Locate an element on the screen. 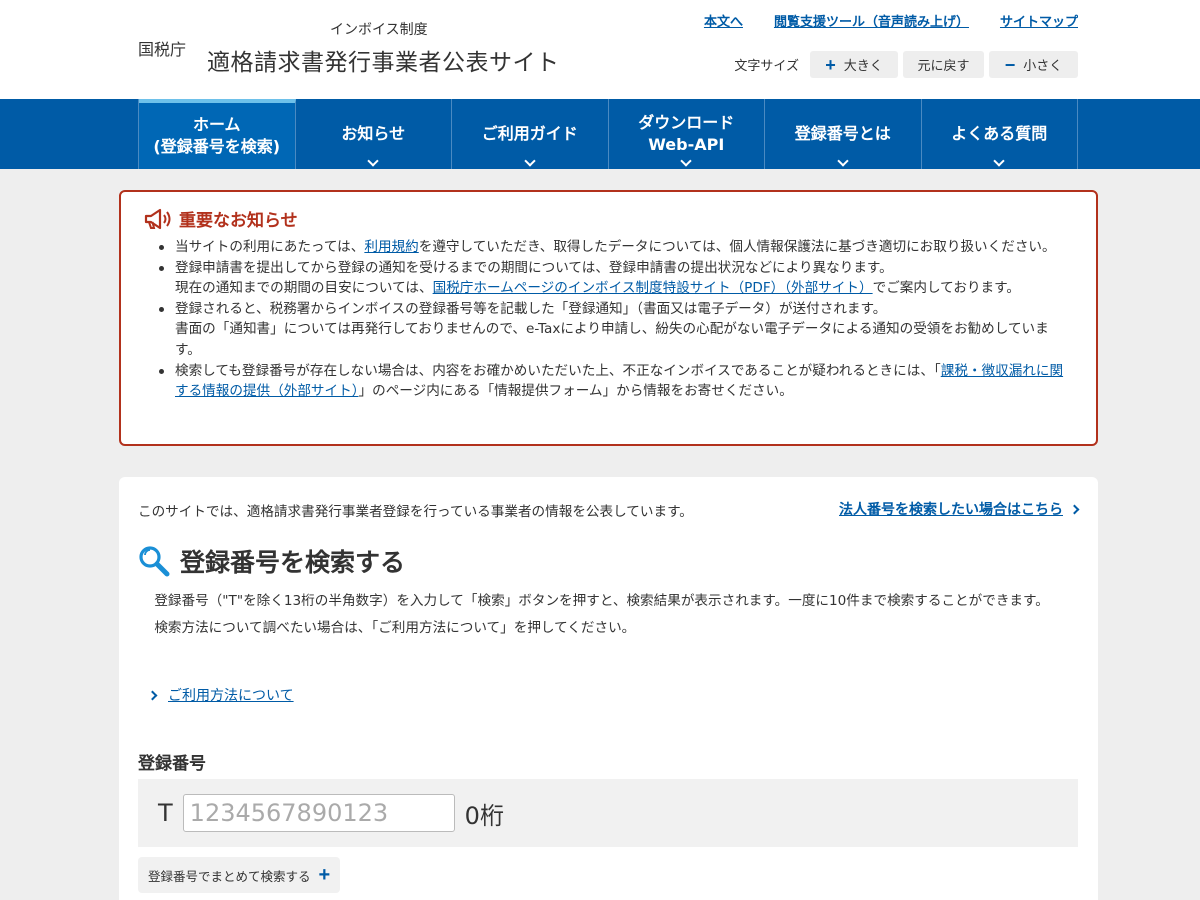 The height and width of the screenshot is (900, 1200). nav-label-line1: ダウンロード is located at coordinates (686, 123).